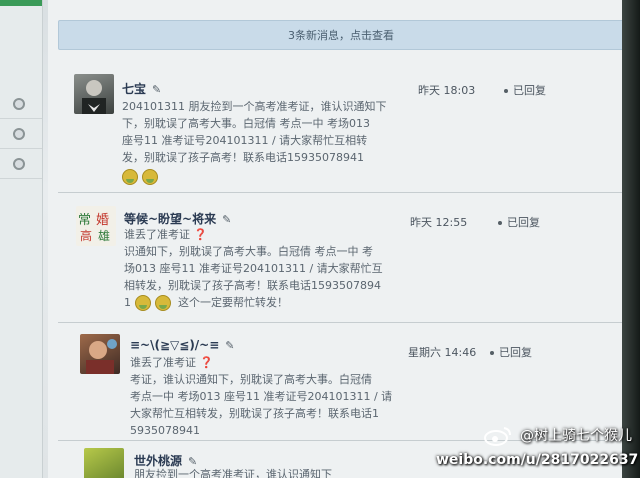 The width and height of the screenshot is (640, 478). Describe the element at coordinates (84, 220) in the screenshot. I see `svg-text: 常` at that location.